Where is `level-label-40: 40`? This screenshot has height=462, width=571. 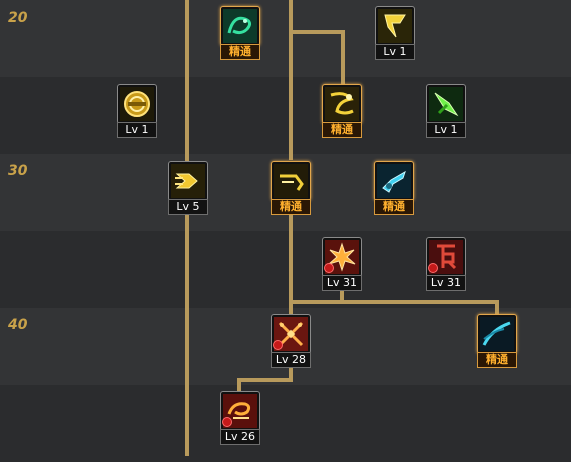 level-label-40: 40 is located at coordinates (18, 325).